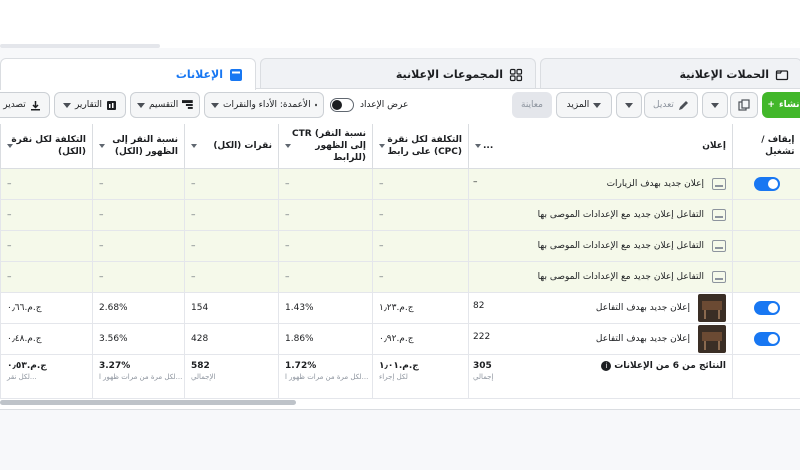  I want to click on col-cpc: التكلفة لكل نقرة على رابط (CPC), so click(420, 146).